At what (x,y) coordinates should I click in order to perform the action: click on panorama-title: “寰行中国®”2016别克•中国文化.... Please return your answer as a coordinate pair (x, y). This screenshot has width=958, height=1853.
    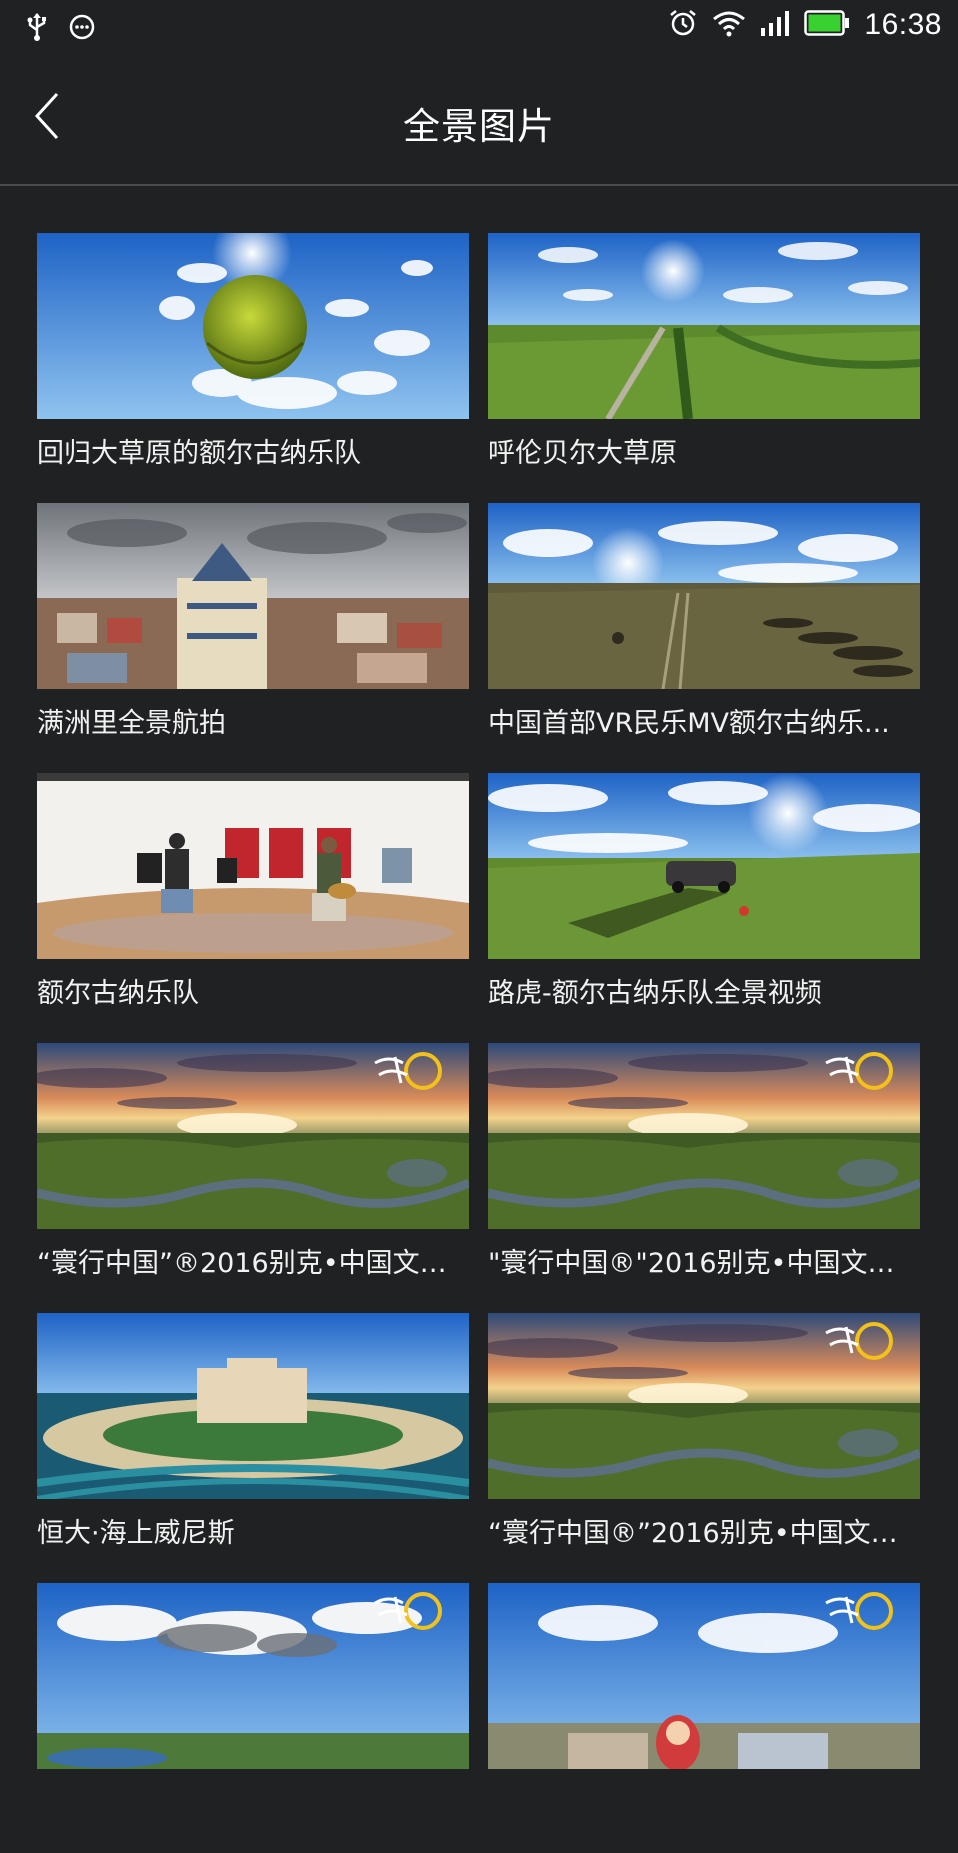
    Looking at the image, I should click on (704, 1533).